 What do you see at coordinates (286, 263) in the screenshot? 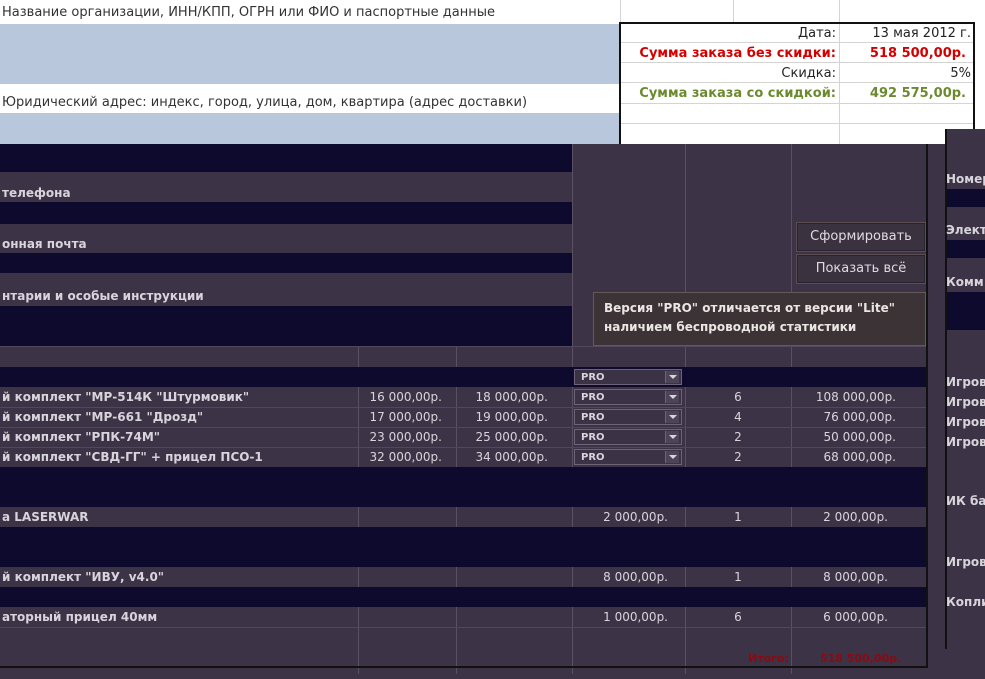
I see `email-field` at bounding box center [286, 263].